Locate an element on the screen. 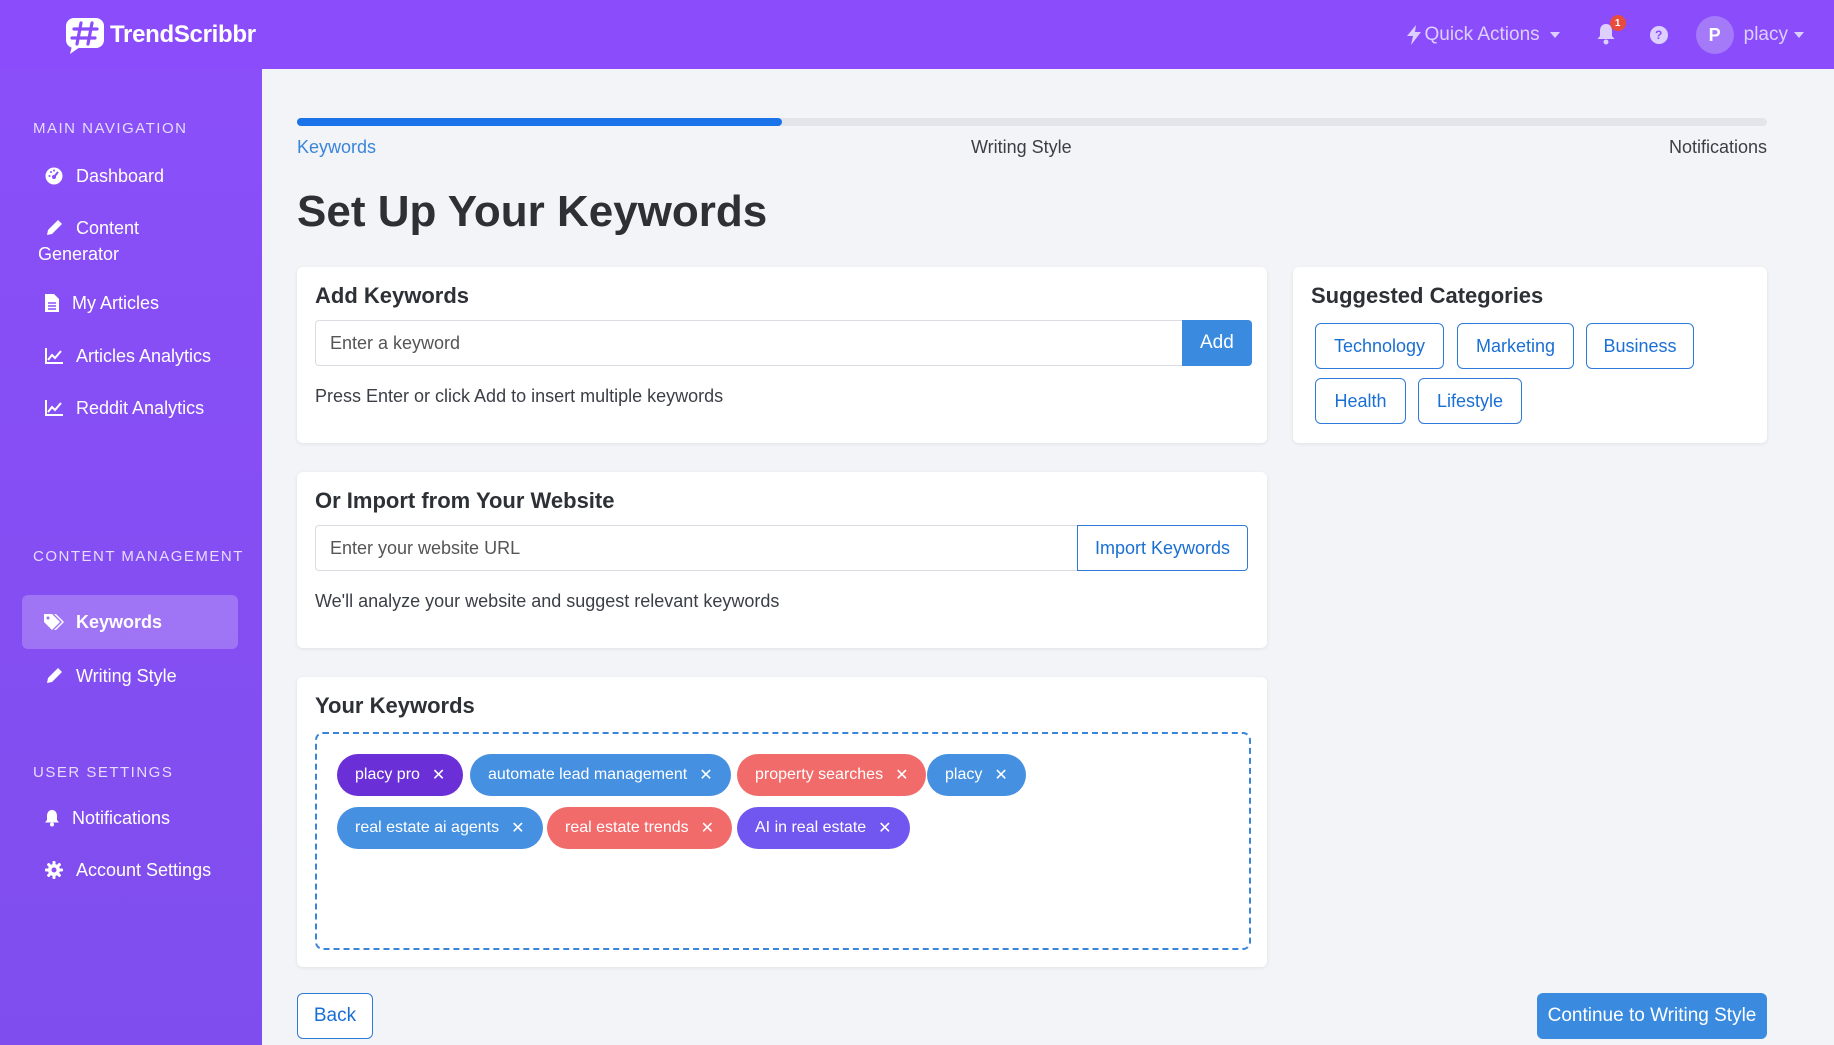 This screenshot has height=1045, width=1834. suggested-categories-title: Suggested Categories is located at coordinates (1427, 295).